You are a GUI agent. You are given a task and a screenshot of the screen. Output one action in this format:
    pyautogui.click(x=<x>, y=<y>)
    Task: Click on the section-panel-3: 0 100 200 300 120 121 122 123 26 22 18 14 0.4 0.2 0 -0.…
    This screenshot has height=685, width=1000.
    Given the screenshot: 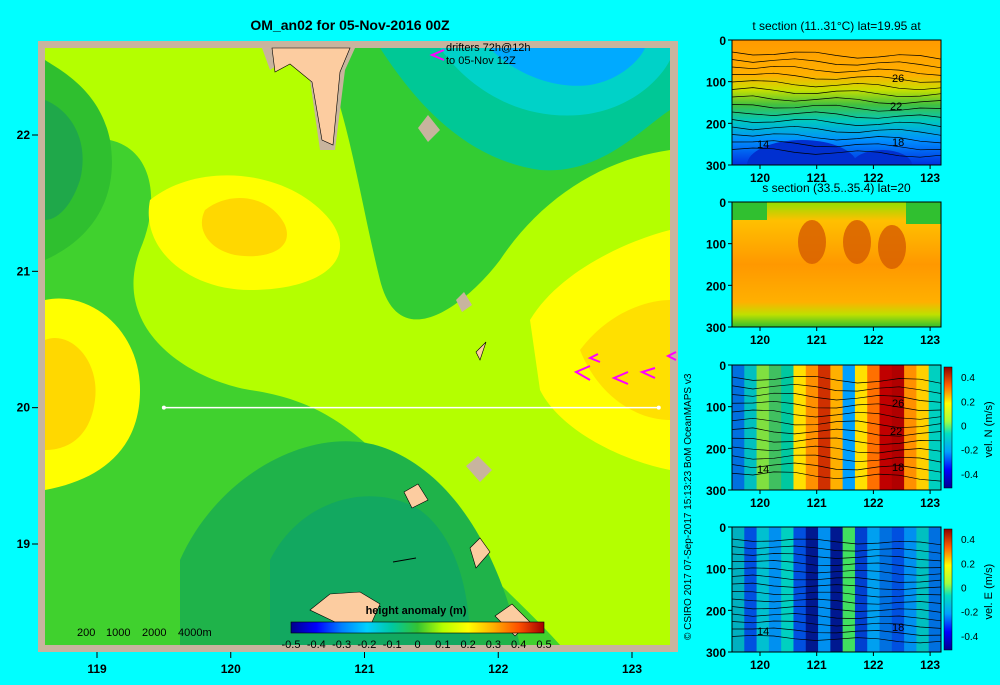 What is the action you would take?
    pyautogui.click(x=850, y=434)
    